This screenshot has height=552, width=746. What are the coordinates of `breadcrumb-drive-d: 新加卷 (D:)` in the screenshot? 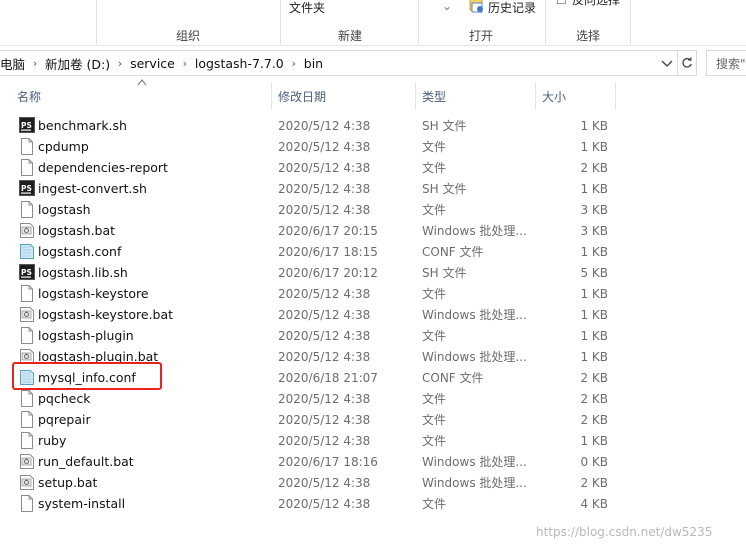 It's located at (77, 63).